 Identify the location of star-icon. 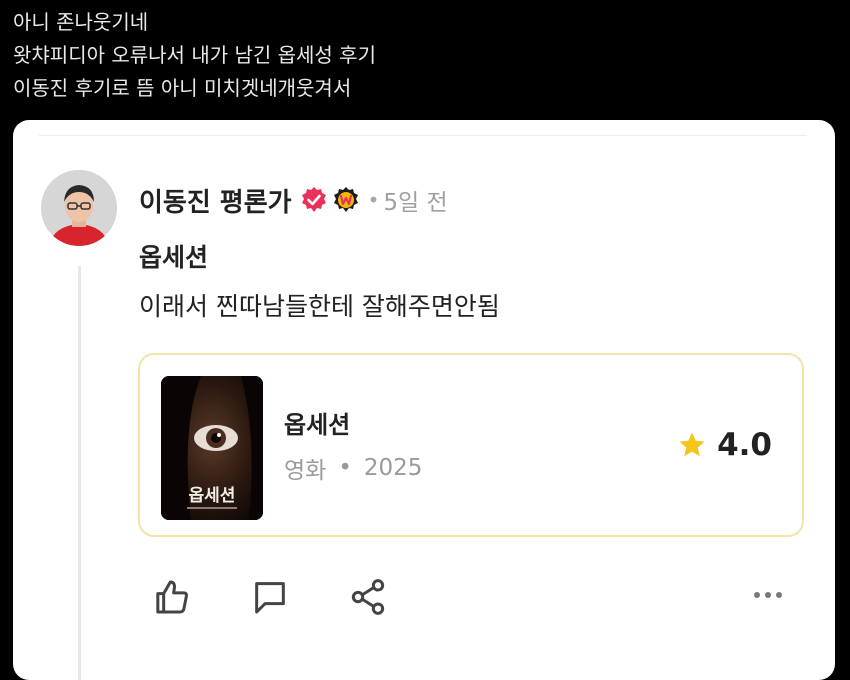
(692, 445).